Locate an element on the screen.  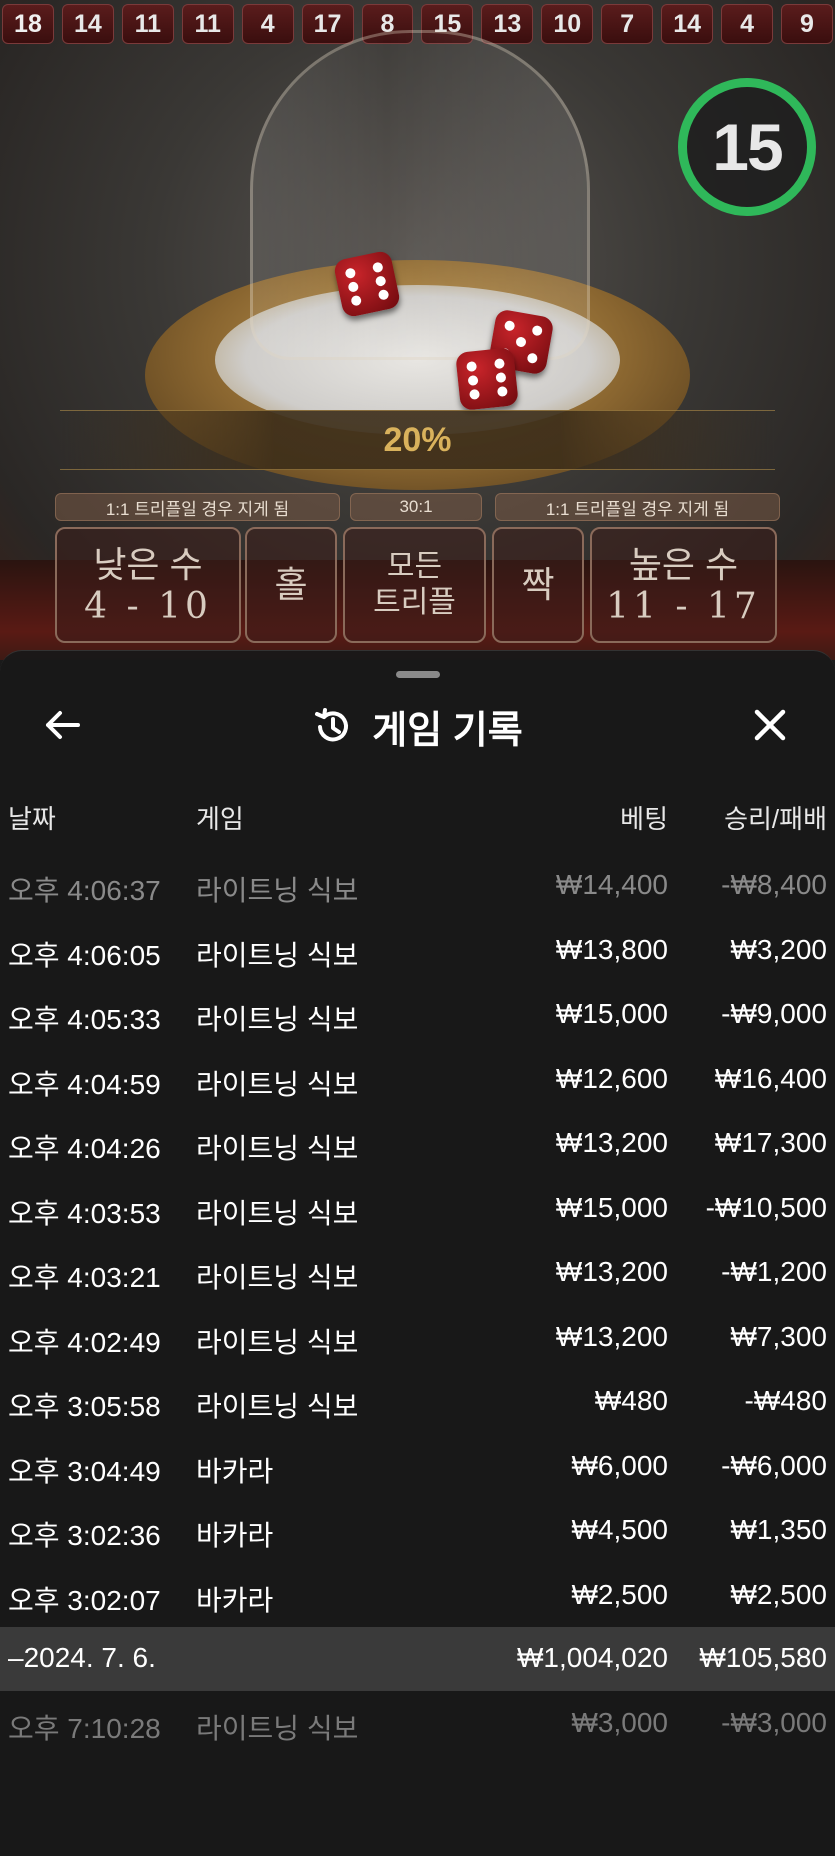
row-time: 오후 7:10:28 is located at coordinates (84, 1728).